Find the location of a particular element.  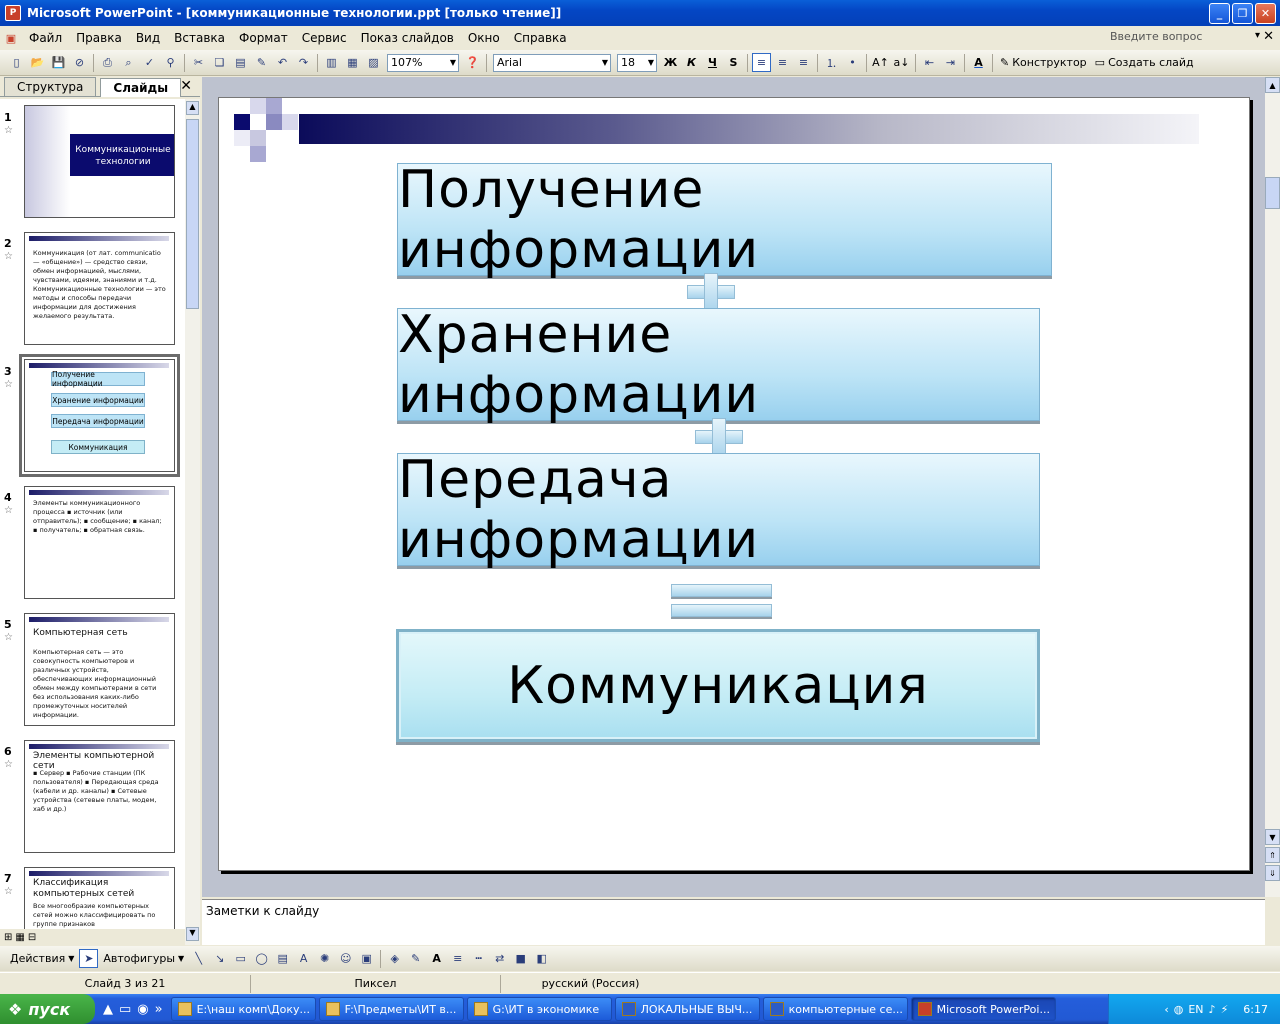

insert-chart-icon: ▥ is located at coordinates (331, 62).